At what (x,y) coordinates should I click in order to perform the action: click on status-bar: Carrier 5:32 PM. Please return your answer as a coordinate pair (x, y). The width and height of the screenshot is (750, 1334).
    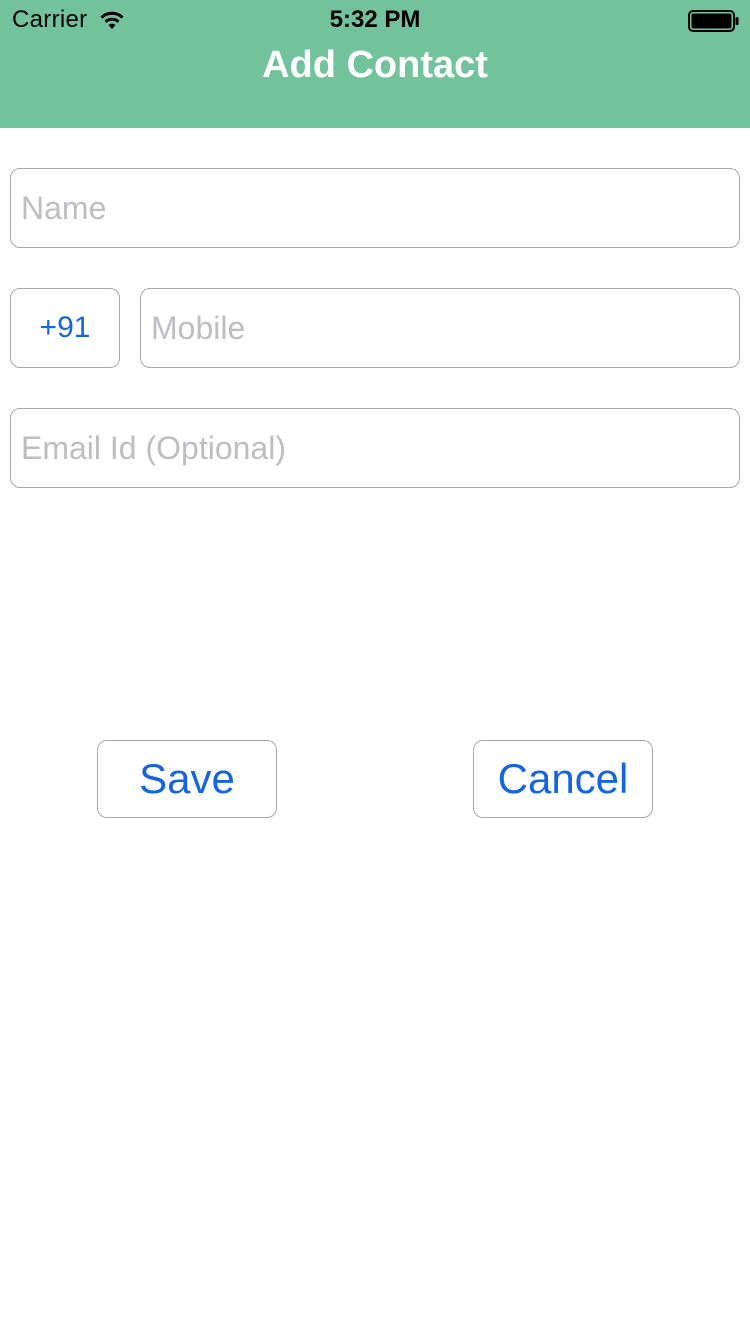
    Looking at the image, I should click on (375, 20).